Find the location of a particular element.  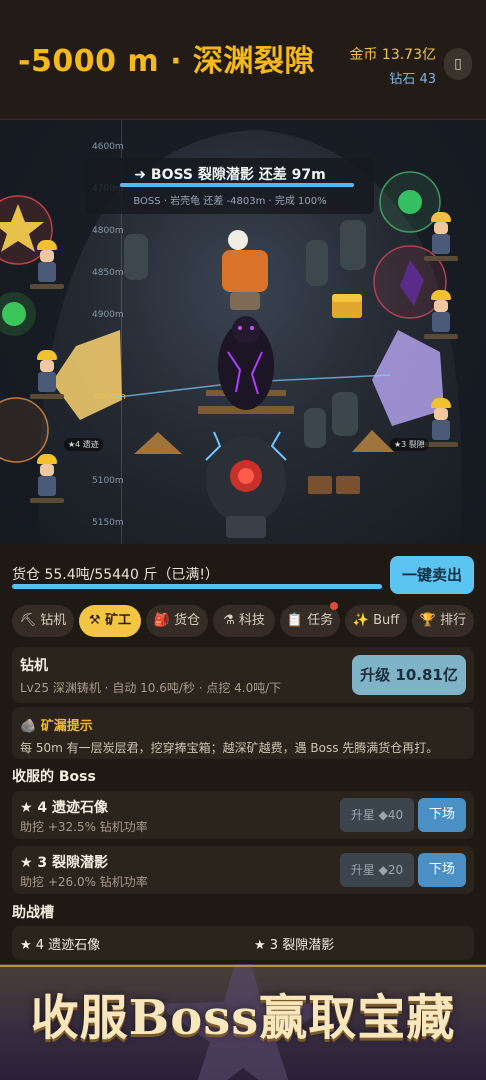

depth-marker: 4900m is located at coordinates (110, 397).